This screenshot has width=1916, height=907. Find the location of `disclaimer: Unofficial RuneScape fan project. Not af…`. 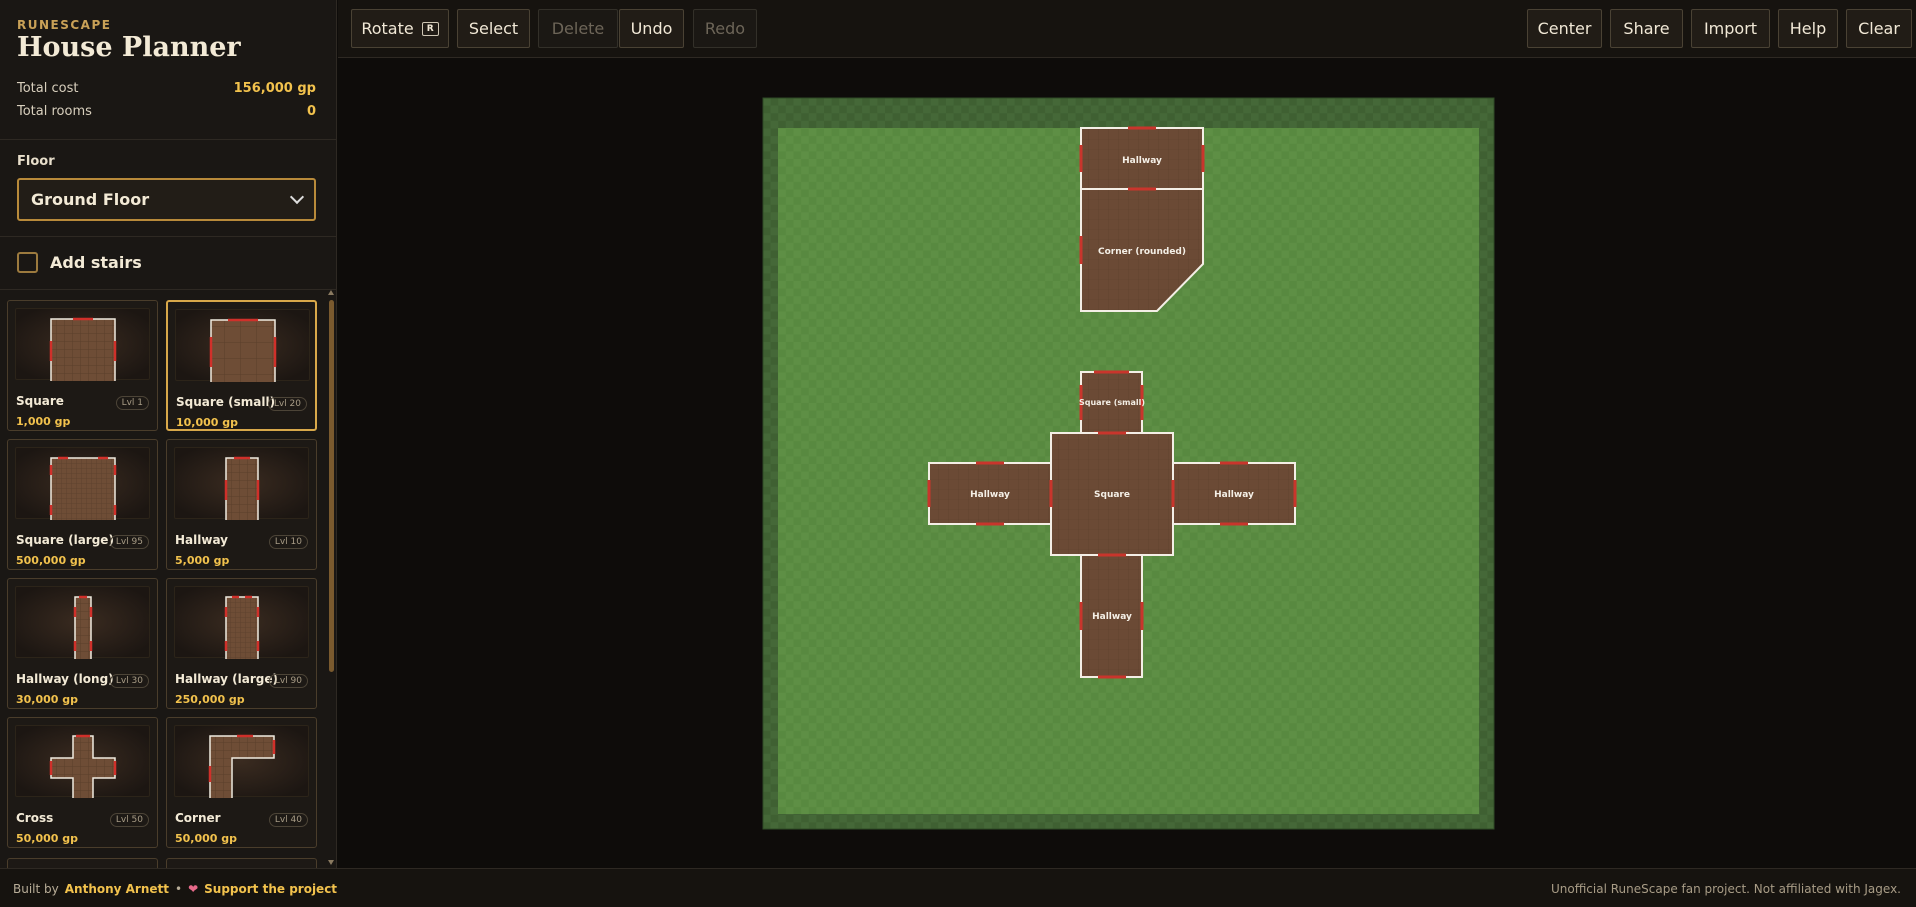

disclaimer: Unofficial RuneScape fan project. Not af… is located at coordinates (1725, 889).